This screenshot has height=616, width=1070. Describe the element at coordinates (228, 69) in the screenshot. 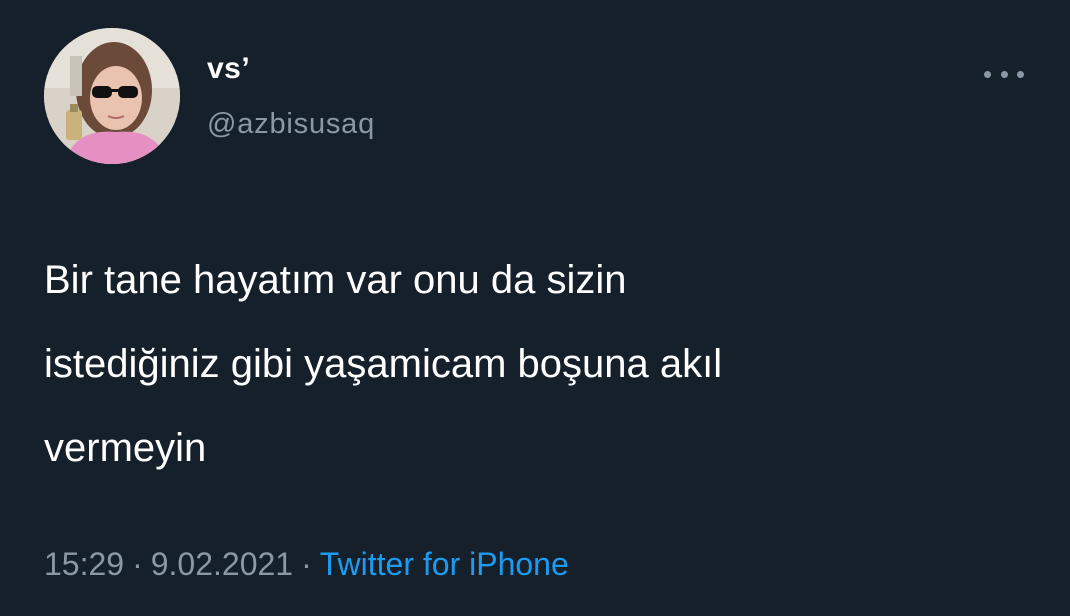

I see `display-name: vs’` at that location.